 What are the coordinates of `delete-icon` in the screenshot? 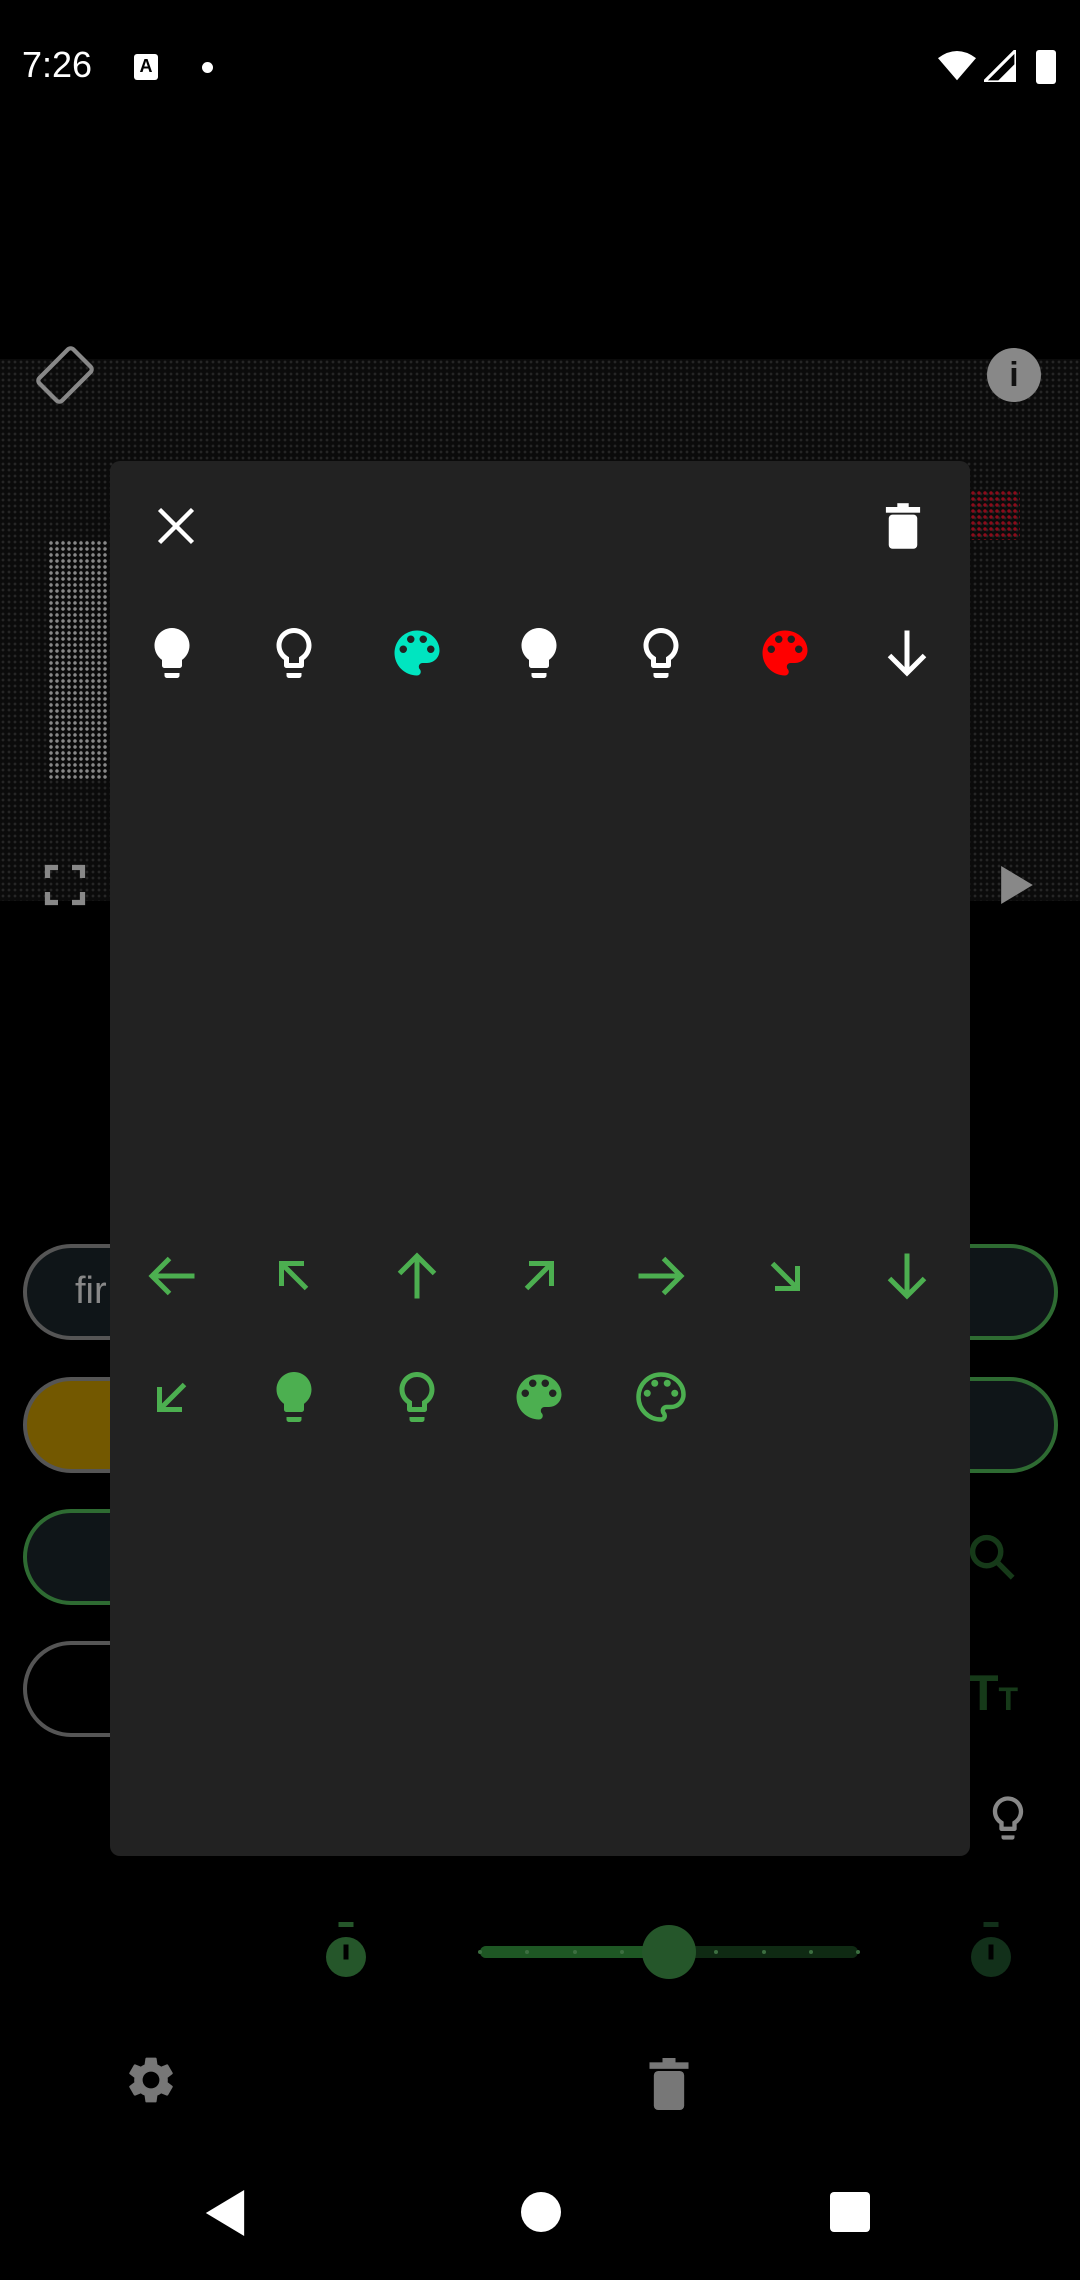 It's located at (903, 526).